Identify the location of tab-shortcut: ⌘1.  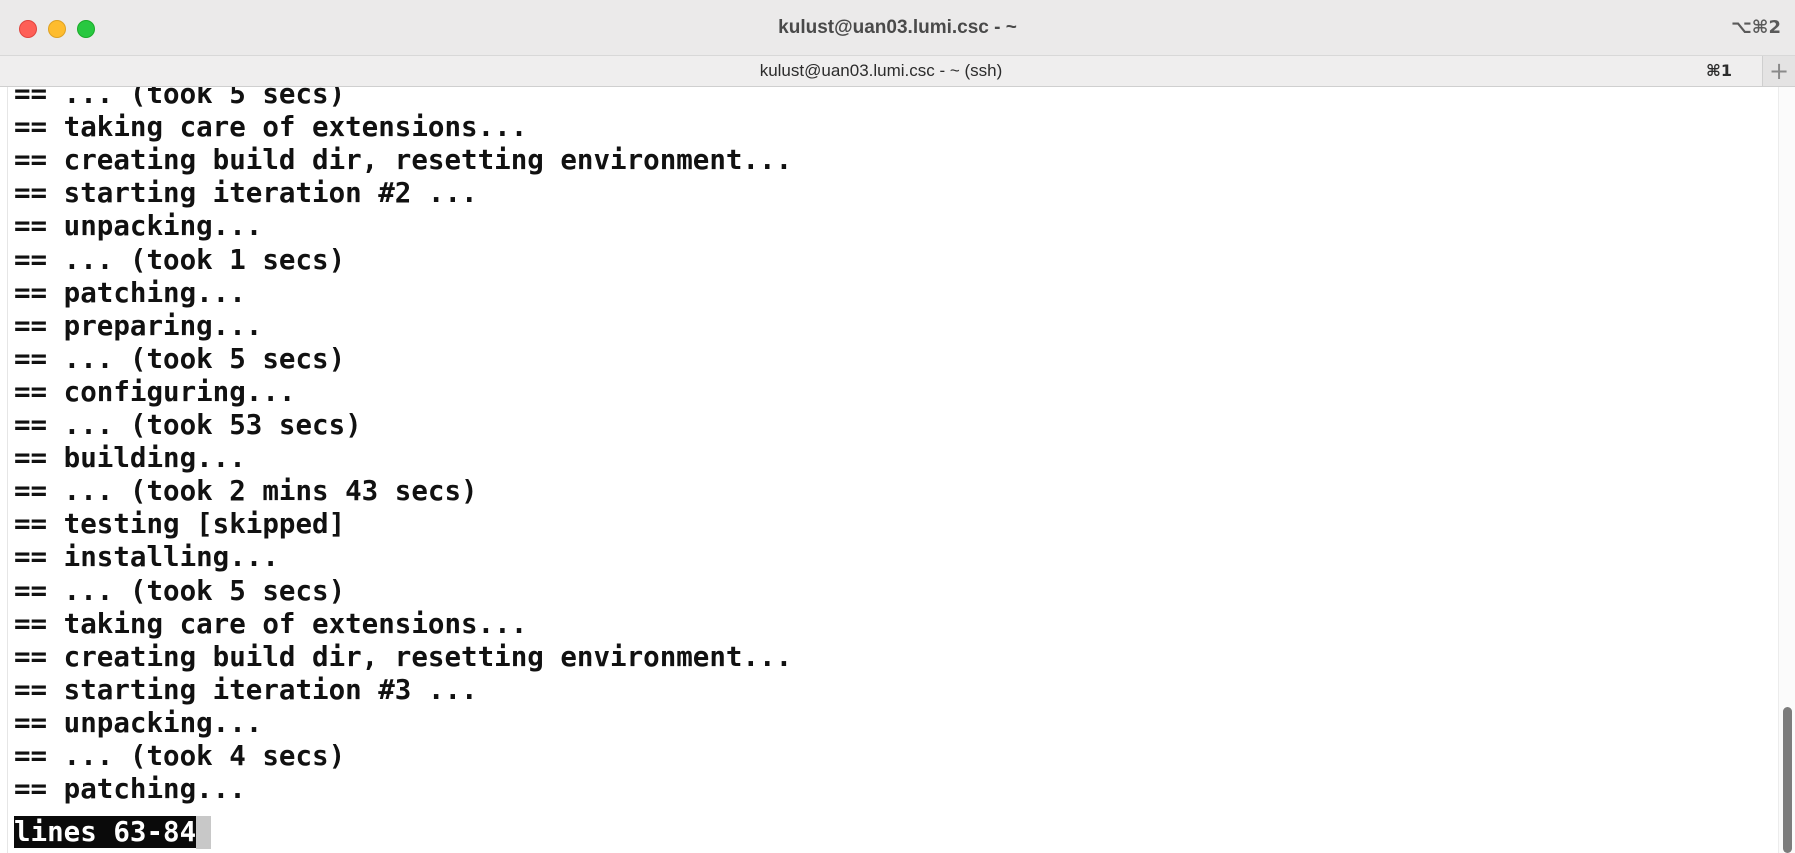
(1719, 70).